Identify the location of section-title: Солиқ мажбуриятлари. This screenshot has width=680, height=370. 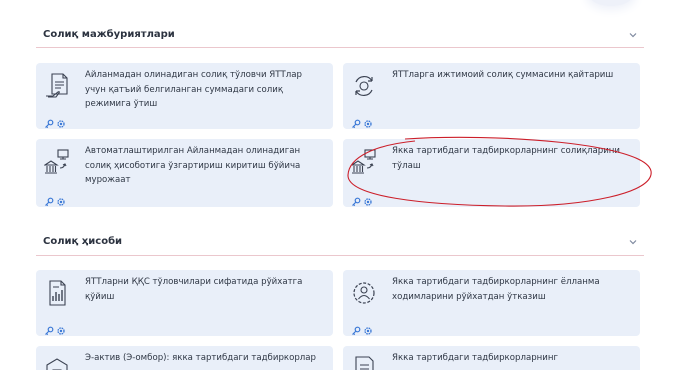
(109, 34).